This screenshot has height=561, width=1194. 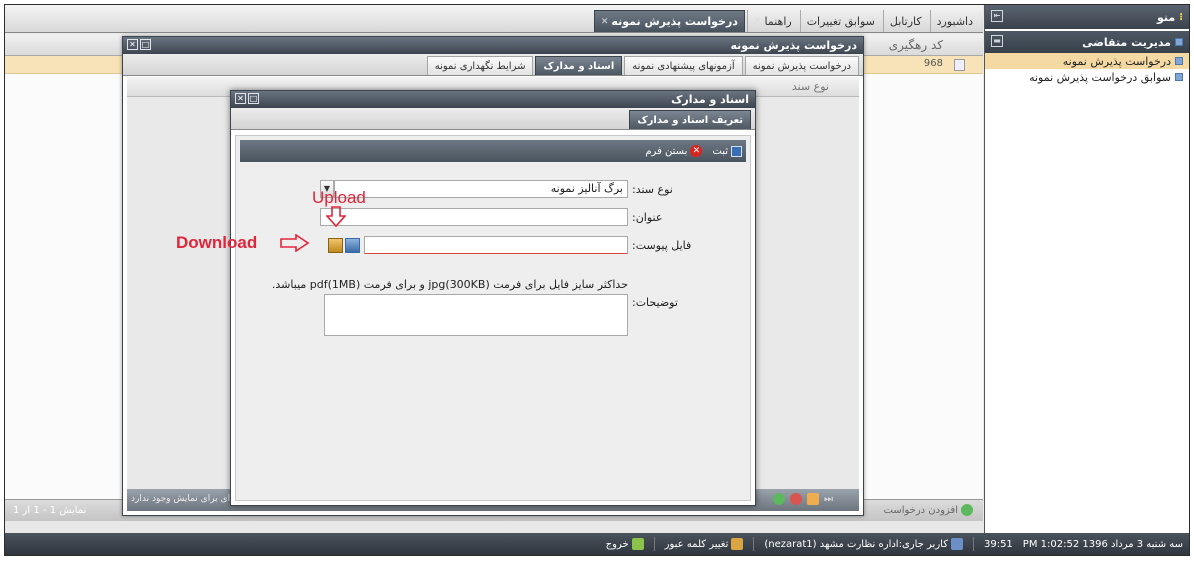 I want to click on window-title-bar: درخواست پذیرش نمونه ✕ □, so click(x=493, y=45).